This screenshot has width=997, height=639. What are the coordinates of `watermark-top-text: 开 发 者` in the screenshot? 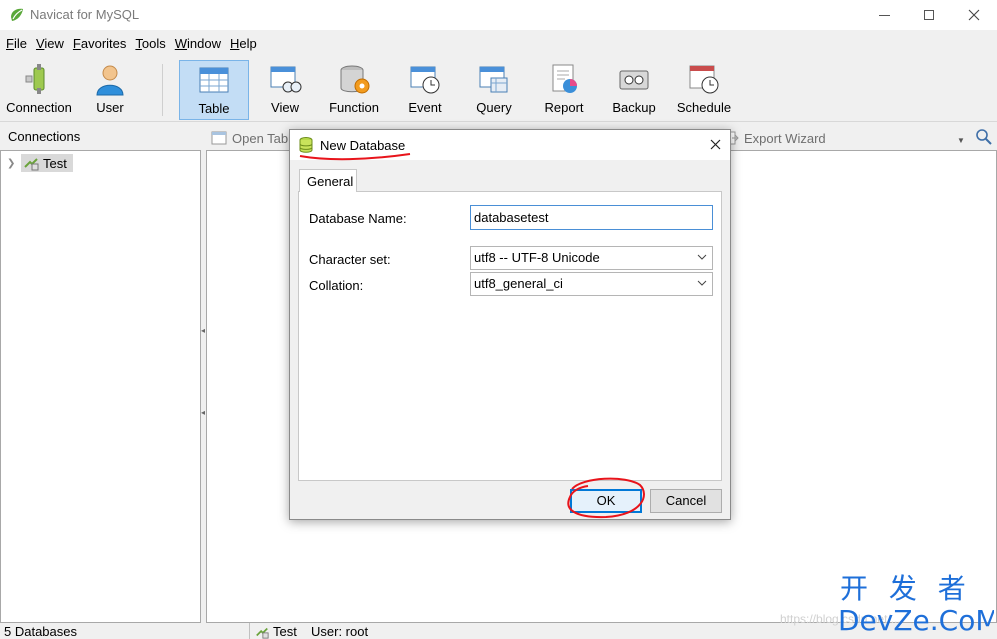 It's located at (906, 588).